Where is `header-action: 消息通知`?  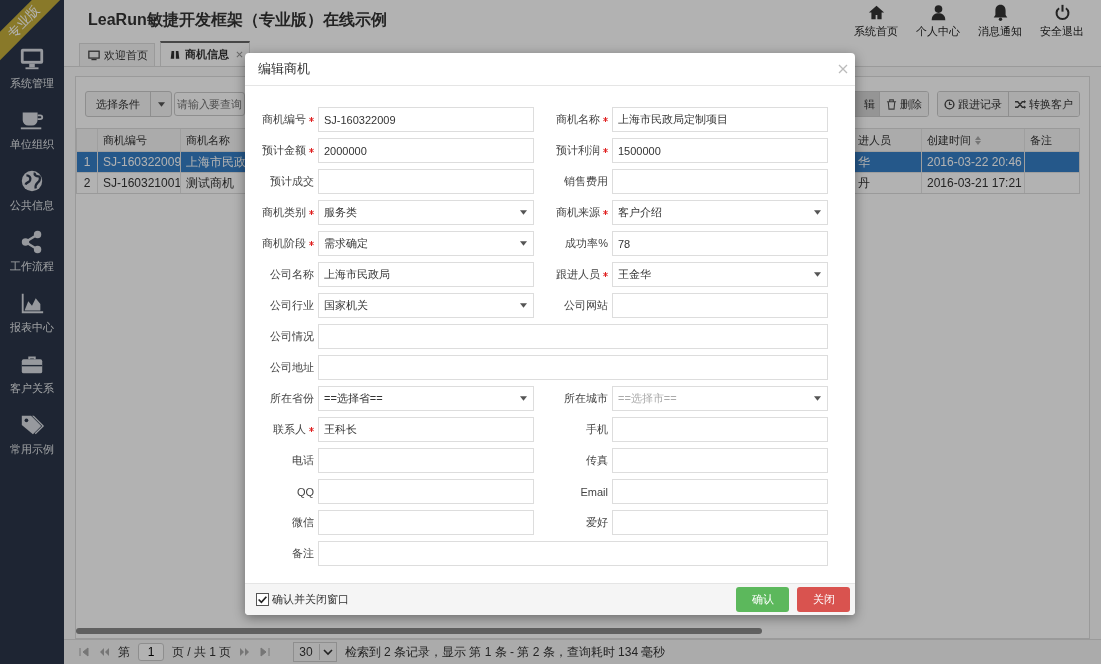 header-action: 消息通知 is located at coordinates (1000, 21).